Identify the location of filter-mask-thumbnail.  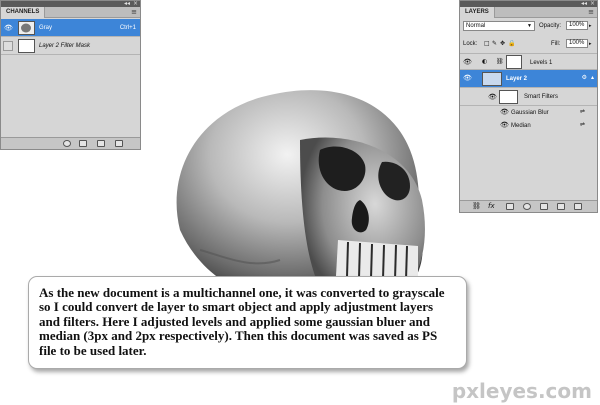
(508, 97).